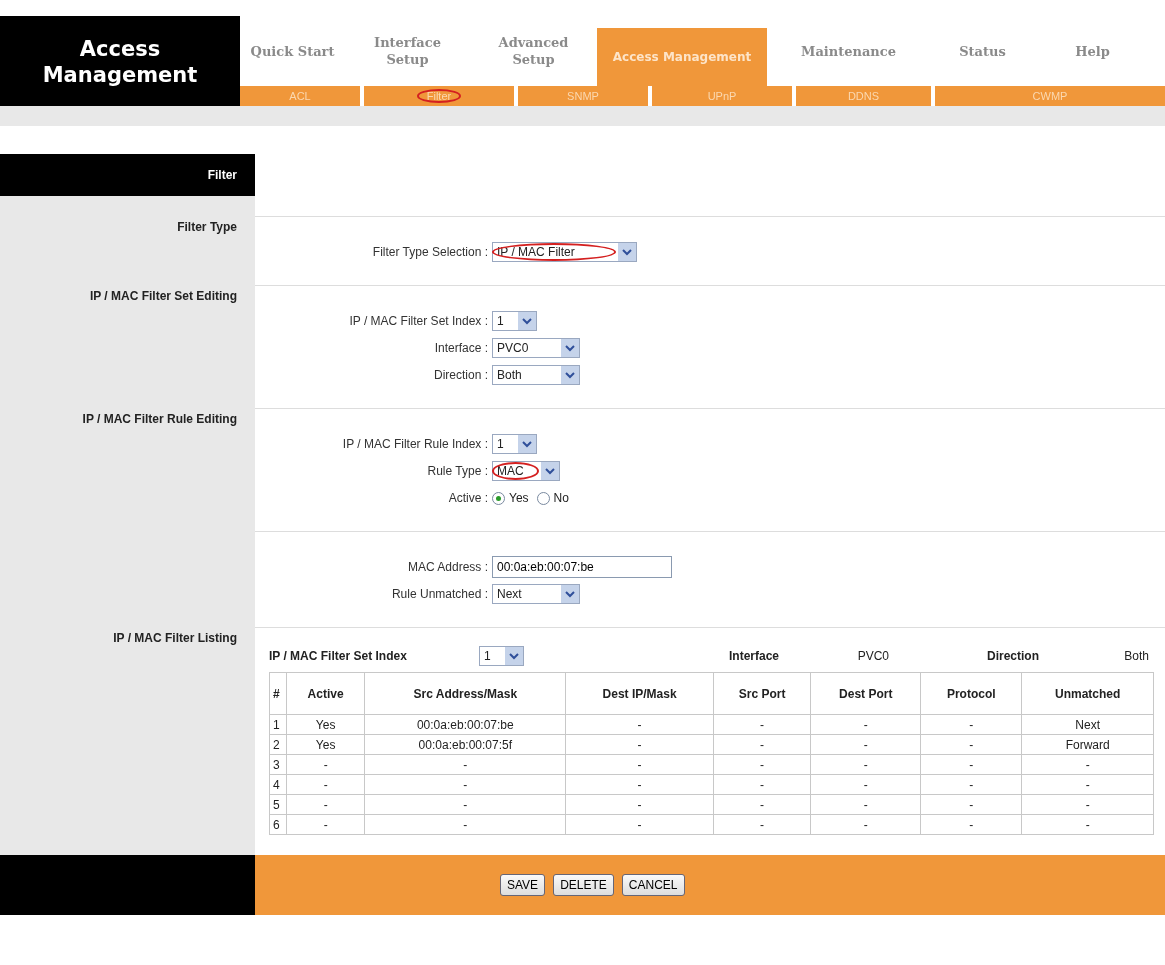 The image size is (1165, 965). I want to click on section-title: Filter, so click(127, 175).